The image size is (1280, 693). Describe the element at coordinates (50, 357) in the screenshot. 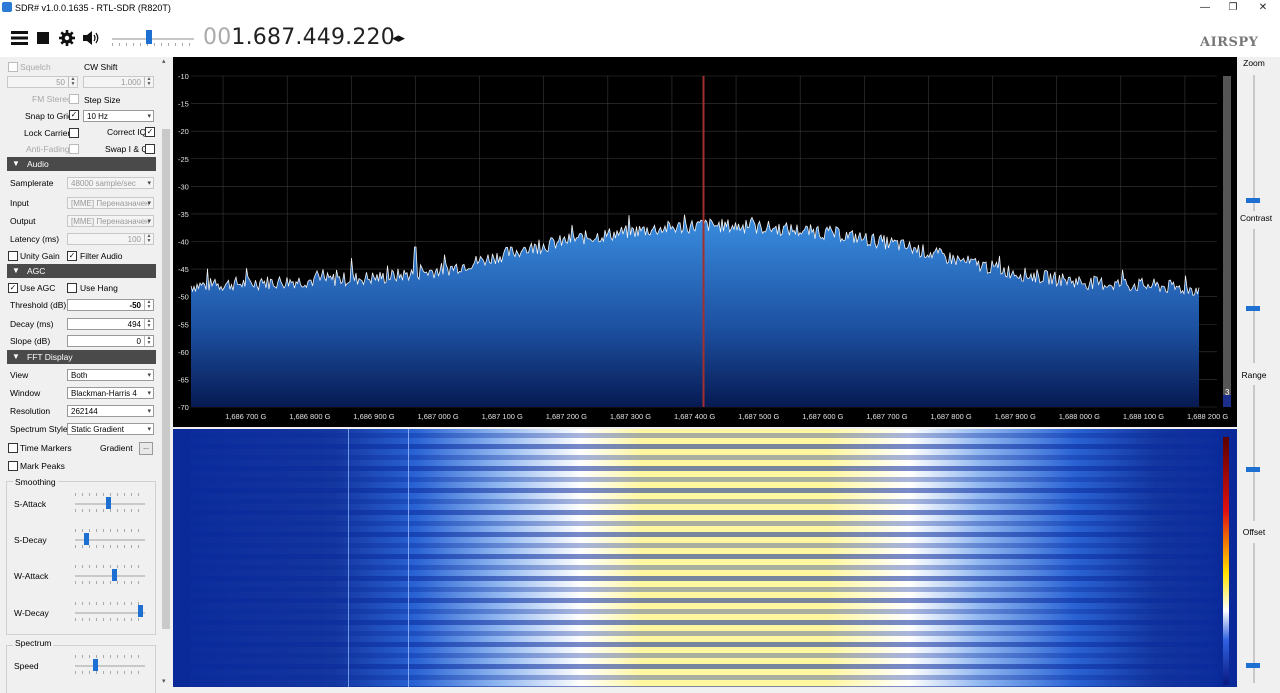

I see `fft-header-label: FFT Display` at that location.